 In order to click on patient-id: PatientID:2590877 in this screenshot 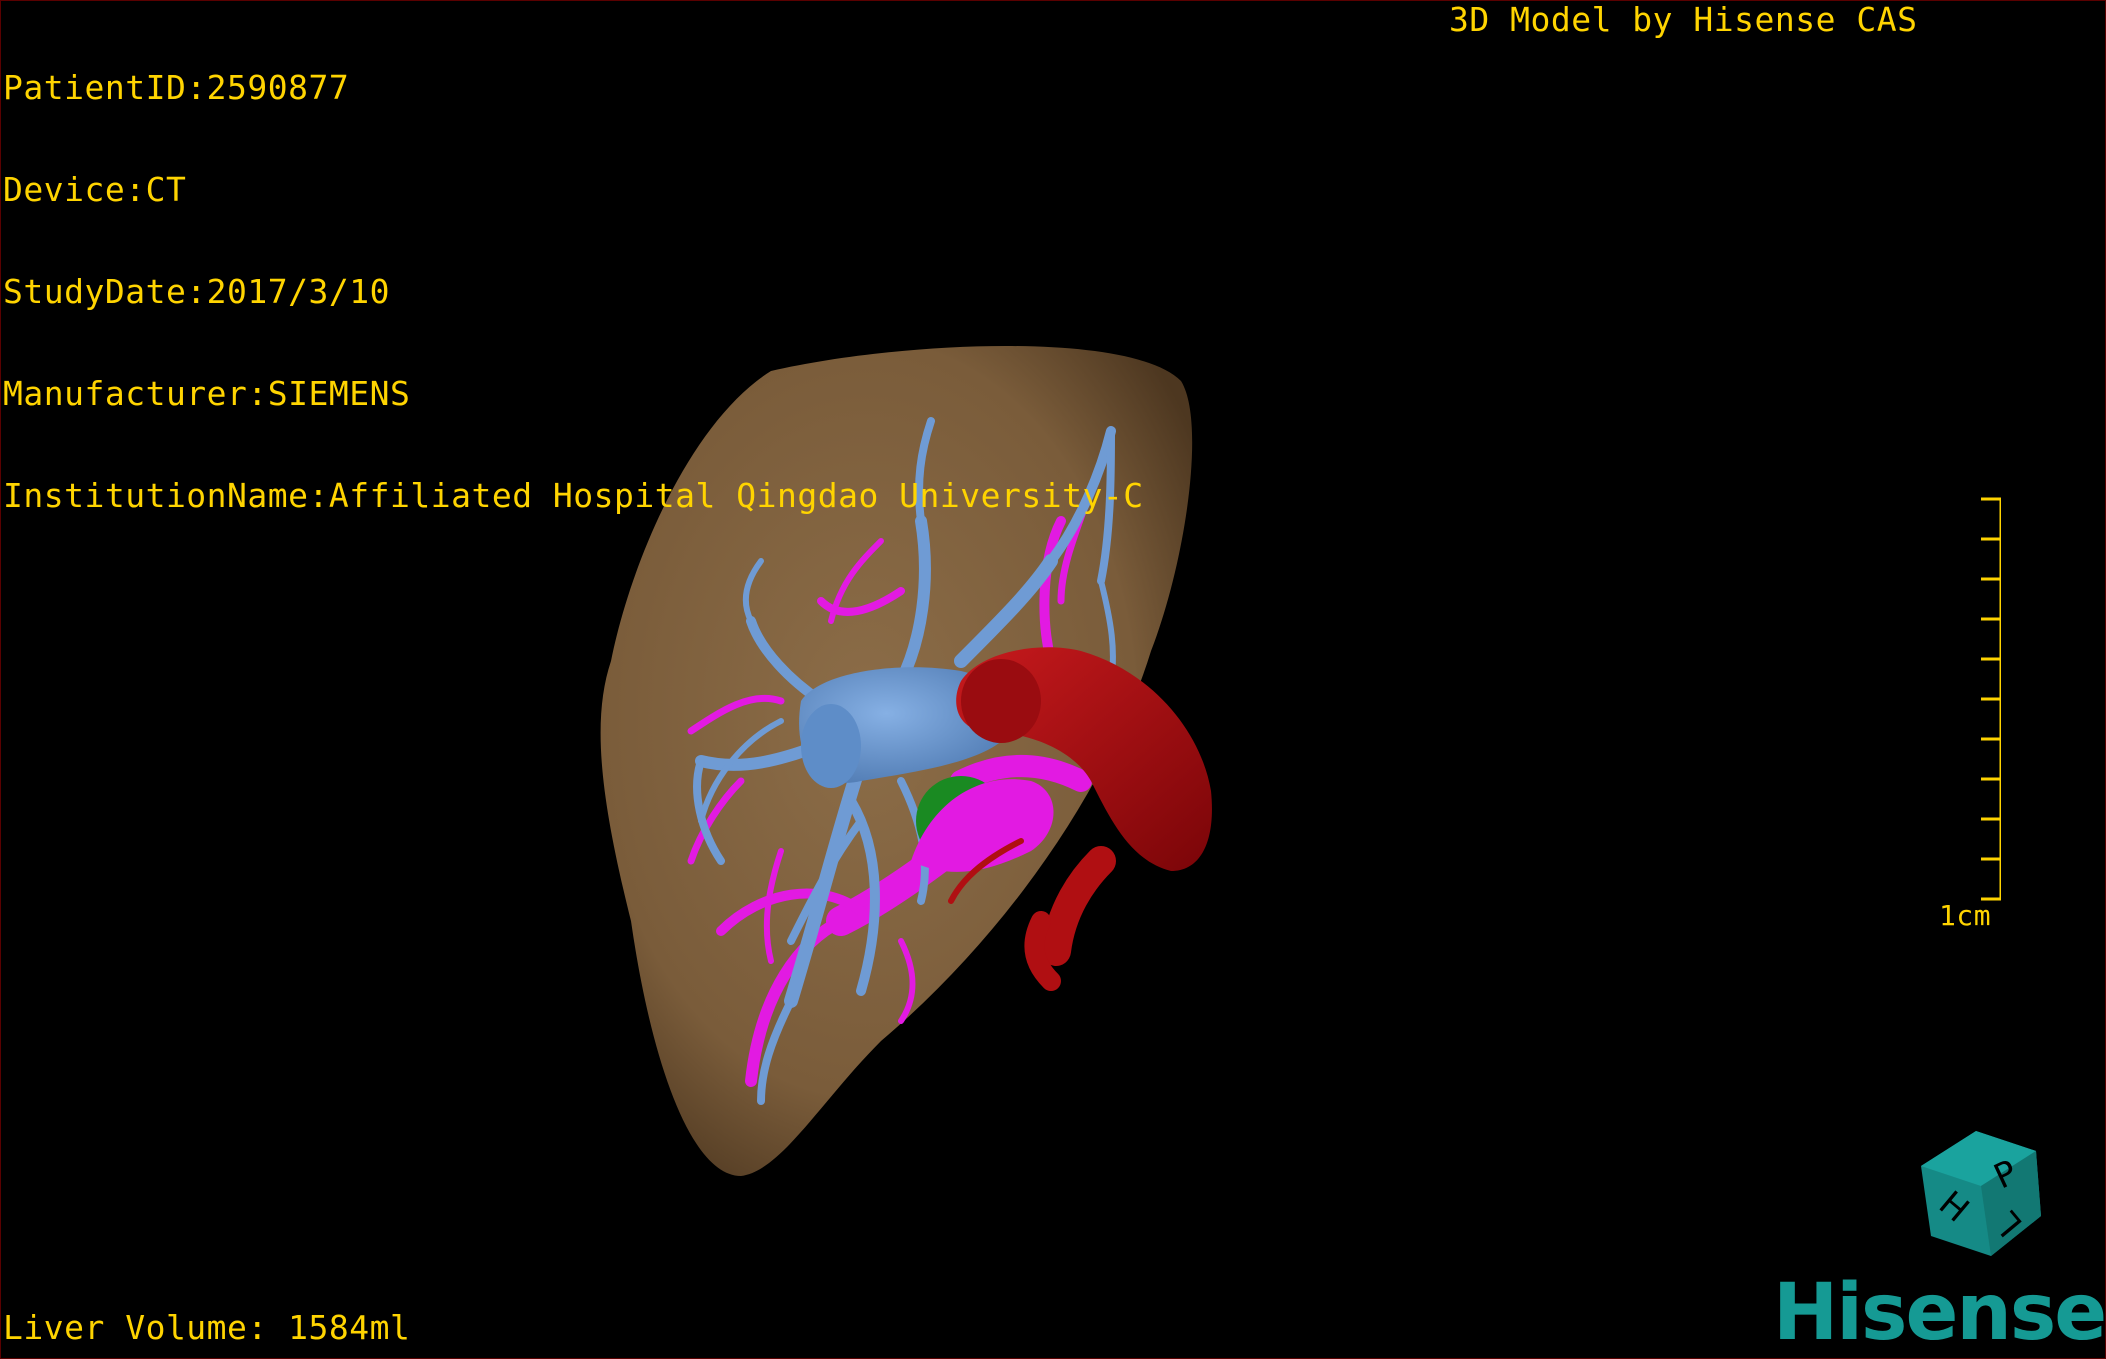, I will do `click(176, 87)`.